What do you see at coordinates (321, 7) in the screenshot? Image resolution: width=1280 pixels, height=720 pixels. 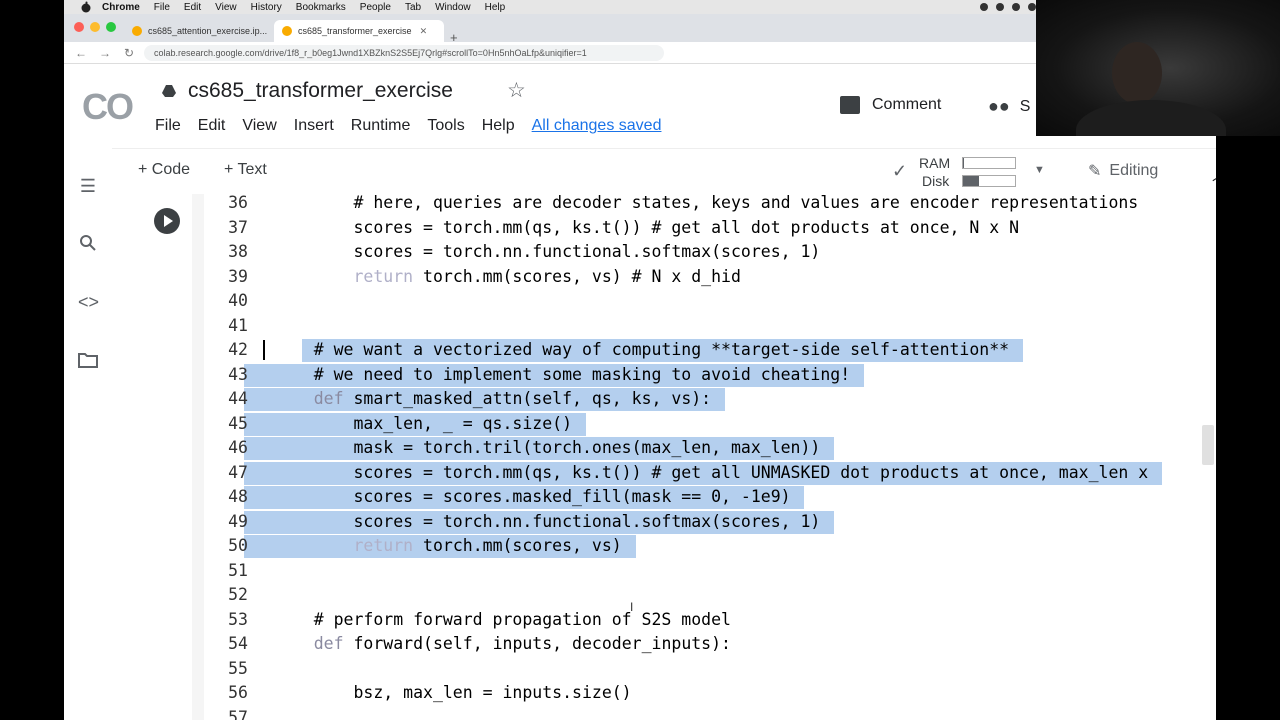 I see `mac-menu-bookmarks: Bookmarks` at bounding box center [321, 7].